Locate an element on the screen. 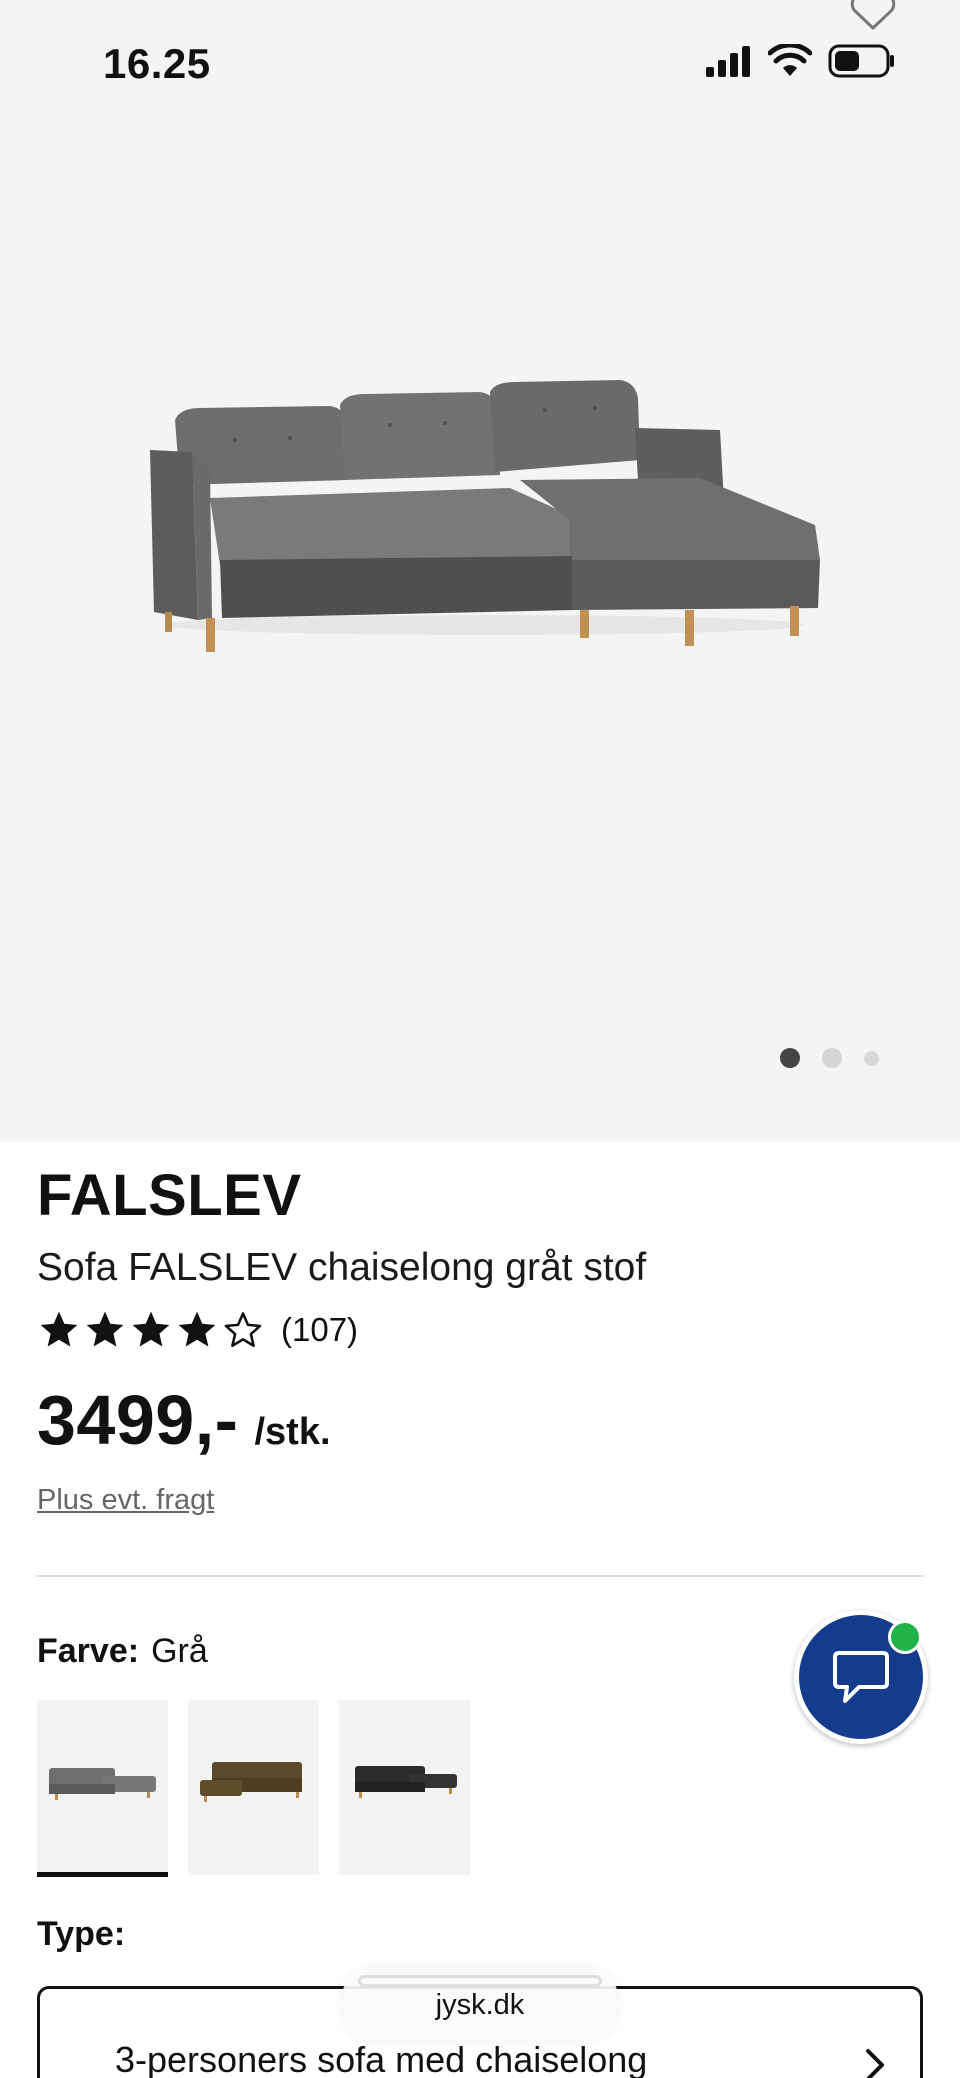 Image resolution: width=960 pixels, height=2078 pixels. status-icons is located at coordinates (800, 61).